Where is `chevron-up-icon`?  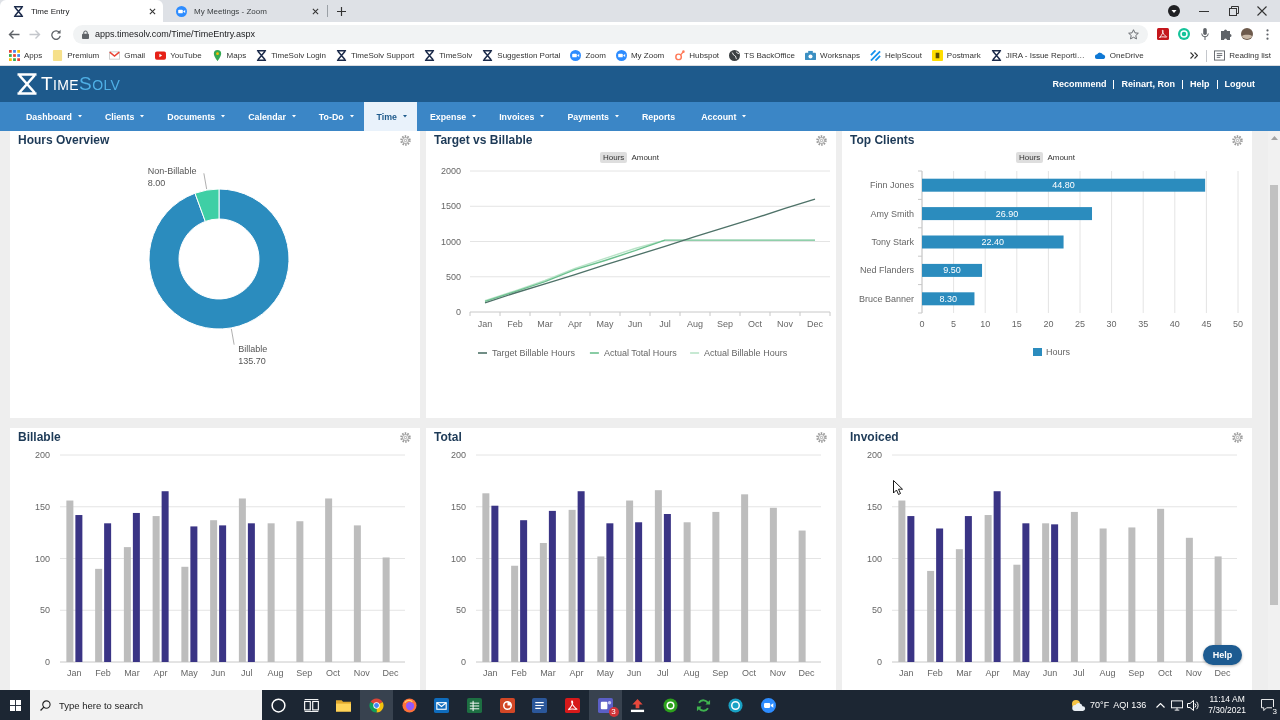 chevron-up-icon is located at coordinates (1161, 705).